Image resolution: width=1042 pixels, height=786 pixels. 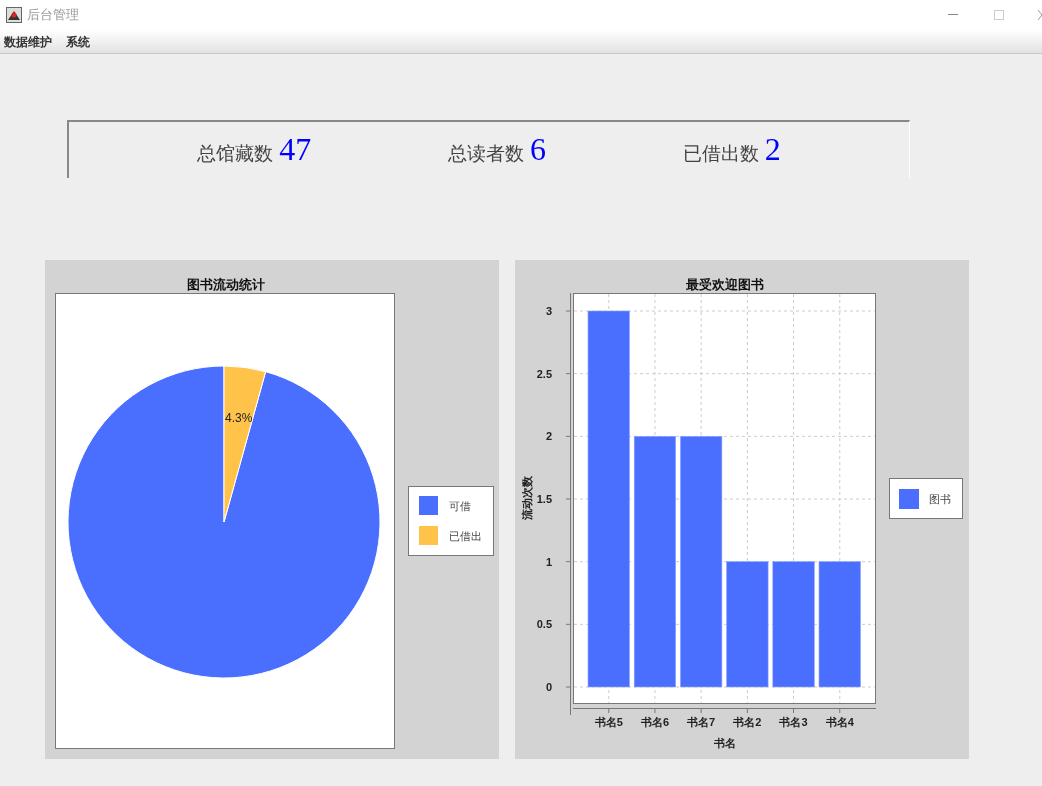 What do you see at coordinates (538, 148) in the screenshot?
I see `stat-value: 6` at bounding box center [538, 148].